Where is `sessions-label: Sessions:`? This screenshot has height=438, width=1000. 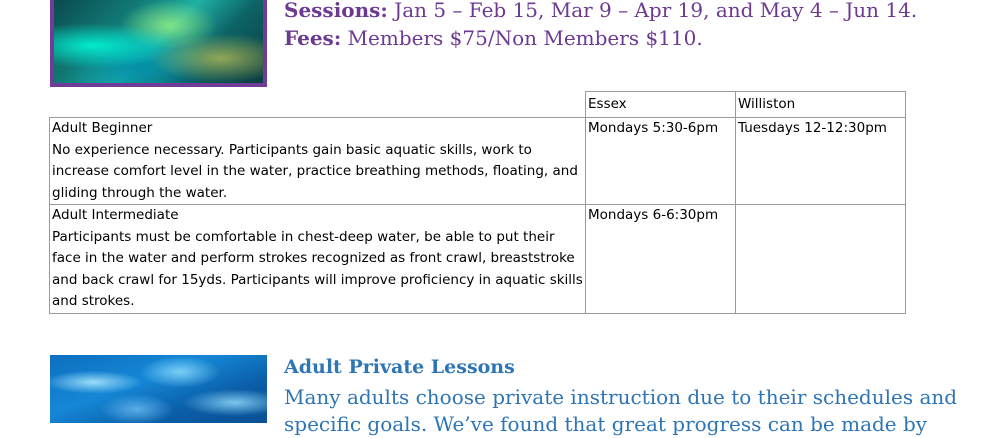 sessions-label: Sessions: is located at coordinates (336, 11).